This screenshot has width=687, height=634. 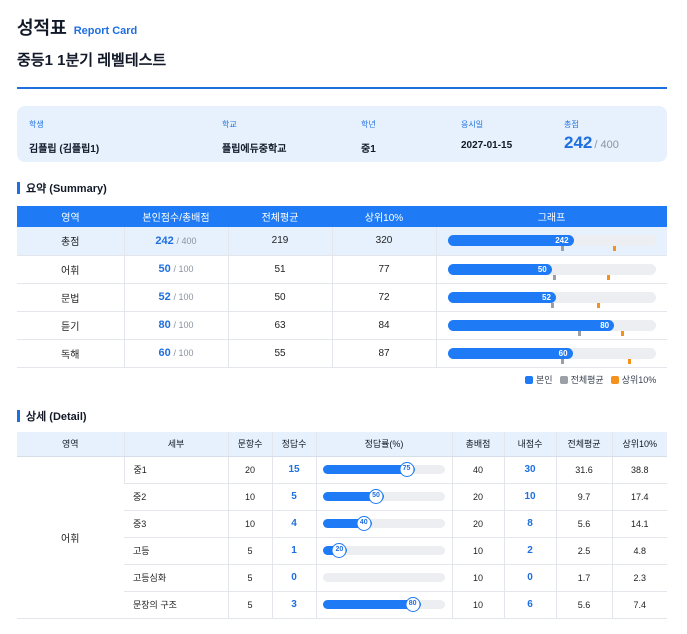 I want to click on info-total: 총점 242 / 400, so click(x=591, y=136).